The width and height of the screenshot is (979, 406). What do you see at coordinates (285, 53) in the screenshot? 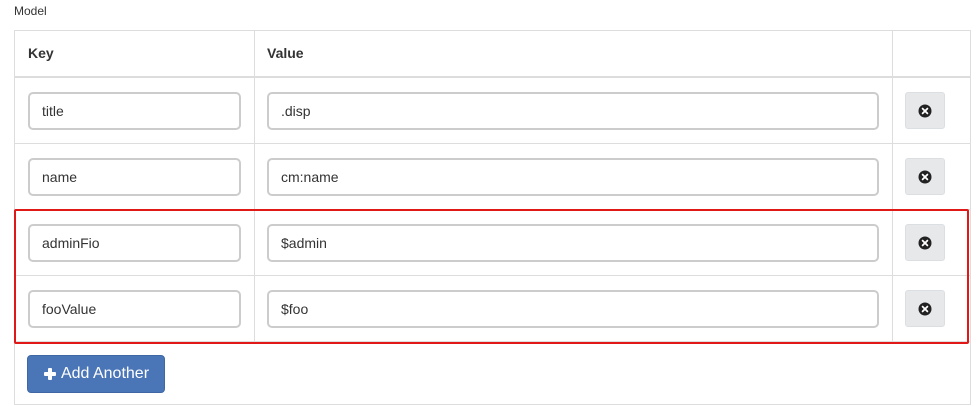
I see `value-column-header: Value` at bounding box center [285, 53].